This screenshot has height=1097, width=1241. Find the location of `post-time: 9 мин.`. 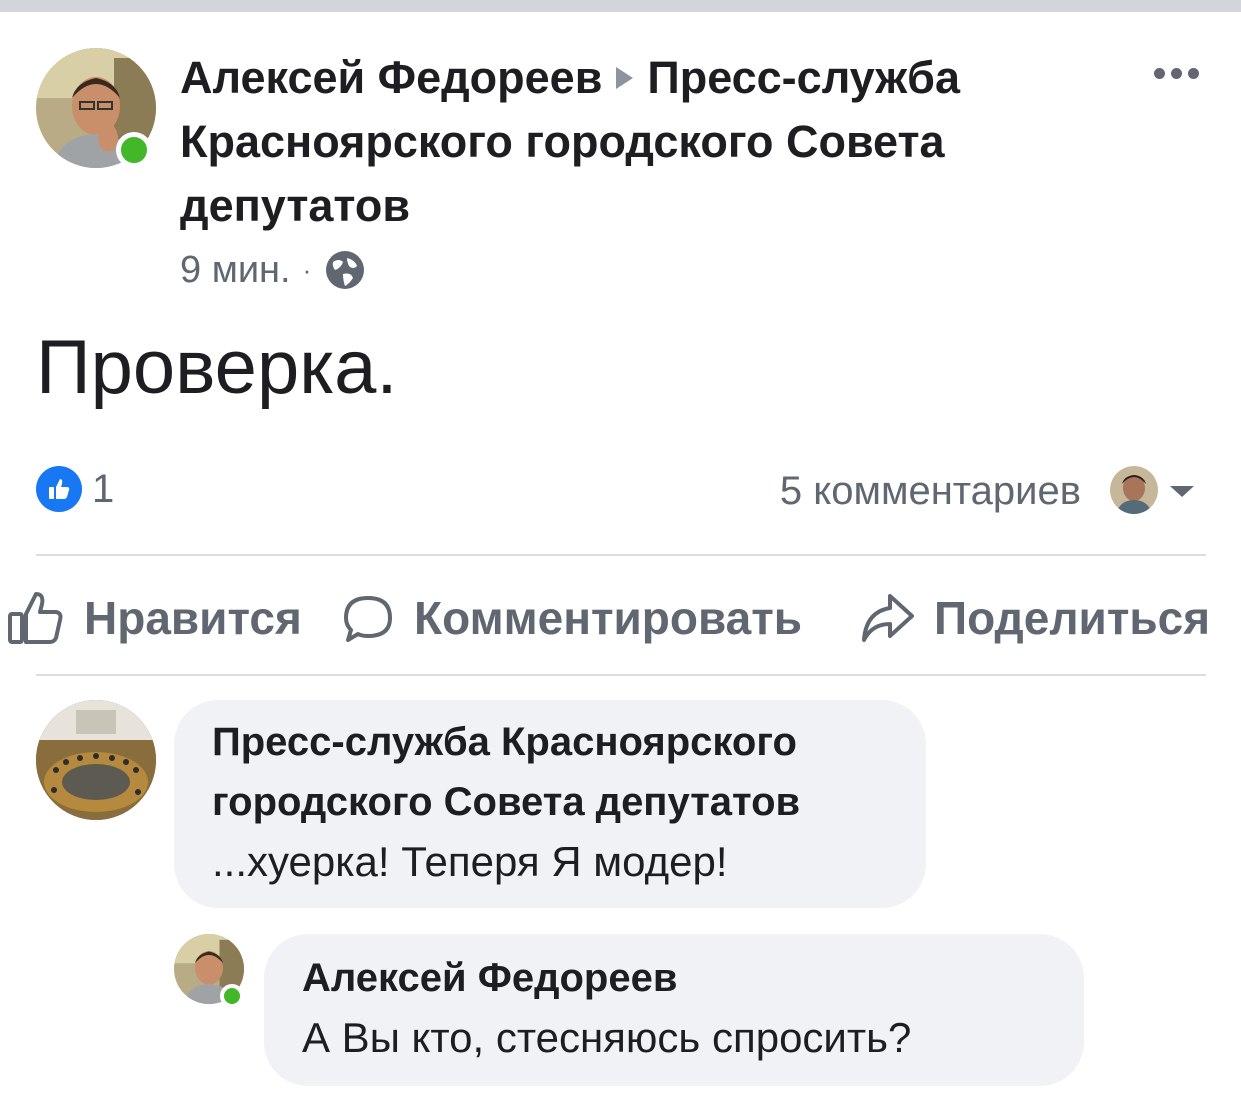

post-time: 9 мин. is located at coordinates (235, 270).